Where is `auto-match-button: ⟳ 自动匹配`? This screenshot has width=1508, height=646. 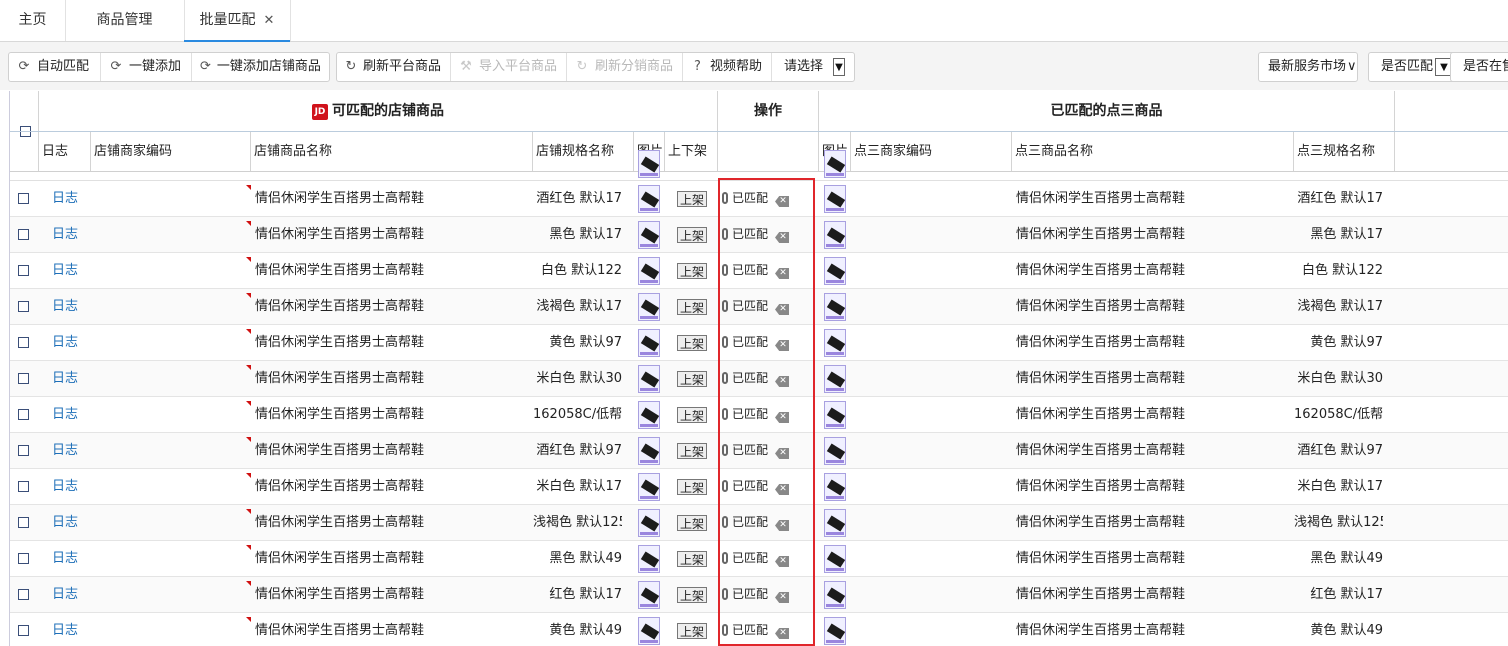 auto-match-button: ⟳ 自动匹配 is located at coordinates (55, 67).